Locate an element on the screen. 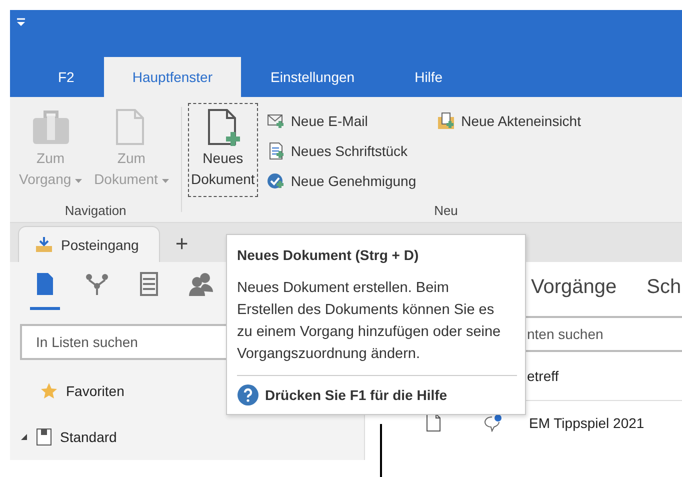 The height and width of the screenshot is (477, 682). view-button is located at coordinates (45, 291).